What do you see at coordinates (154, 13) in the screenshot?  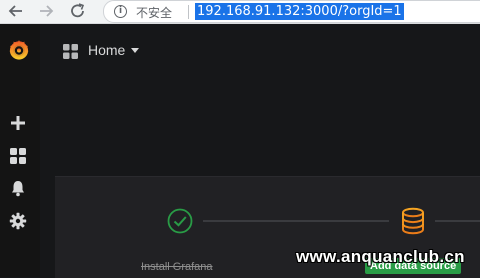 I see `security-label: 不安全` at bounding box center [154, 13].